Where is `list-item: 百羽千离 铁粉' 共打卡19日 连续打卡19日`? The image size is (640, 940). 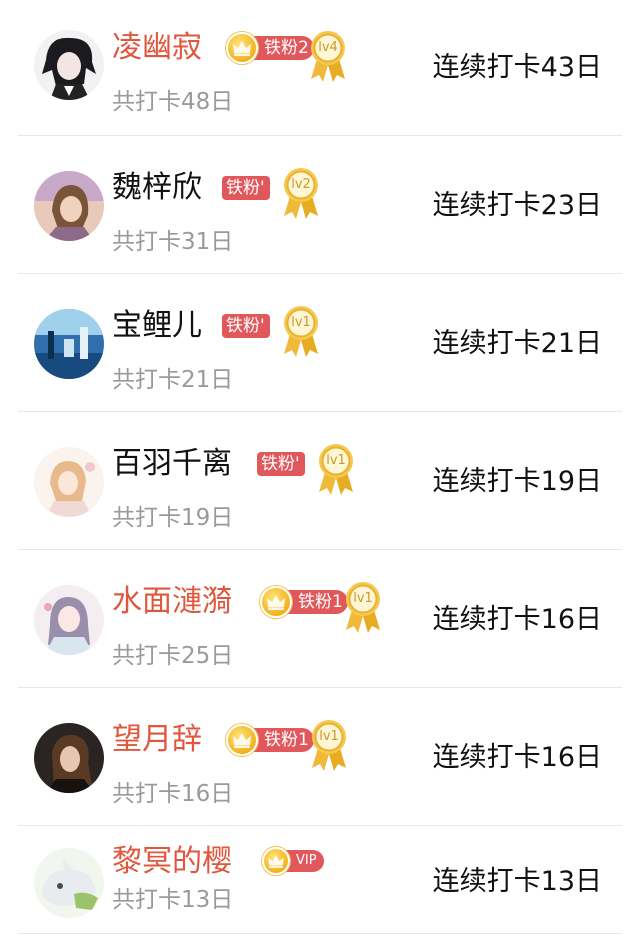
list-item: 百羽千离 铁粉' 共打卡19日 连续打卡19日 is located at coordinates (320, 481).